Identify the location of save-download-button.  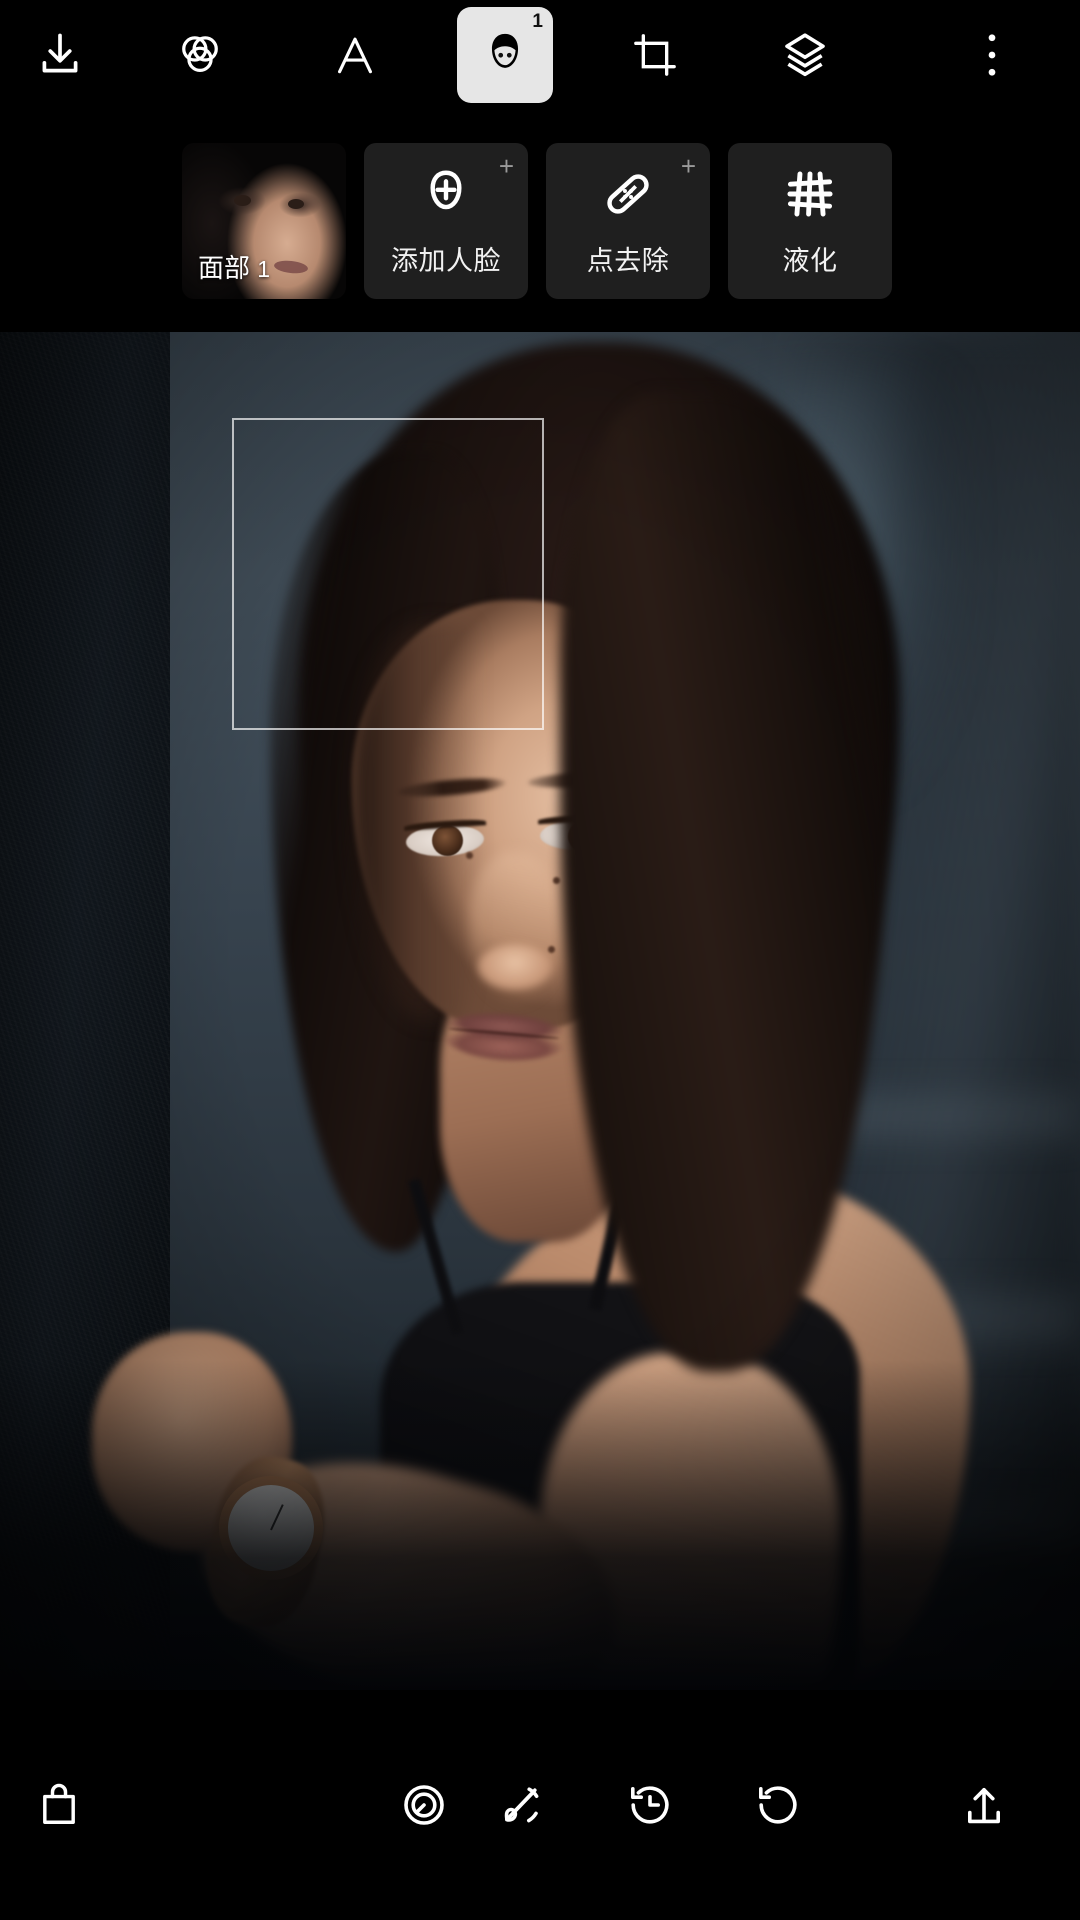
(60, 55).